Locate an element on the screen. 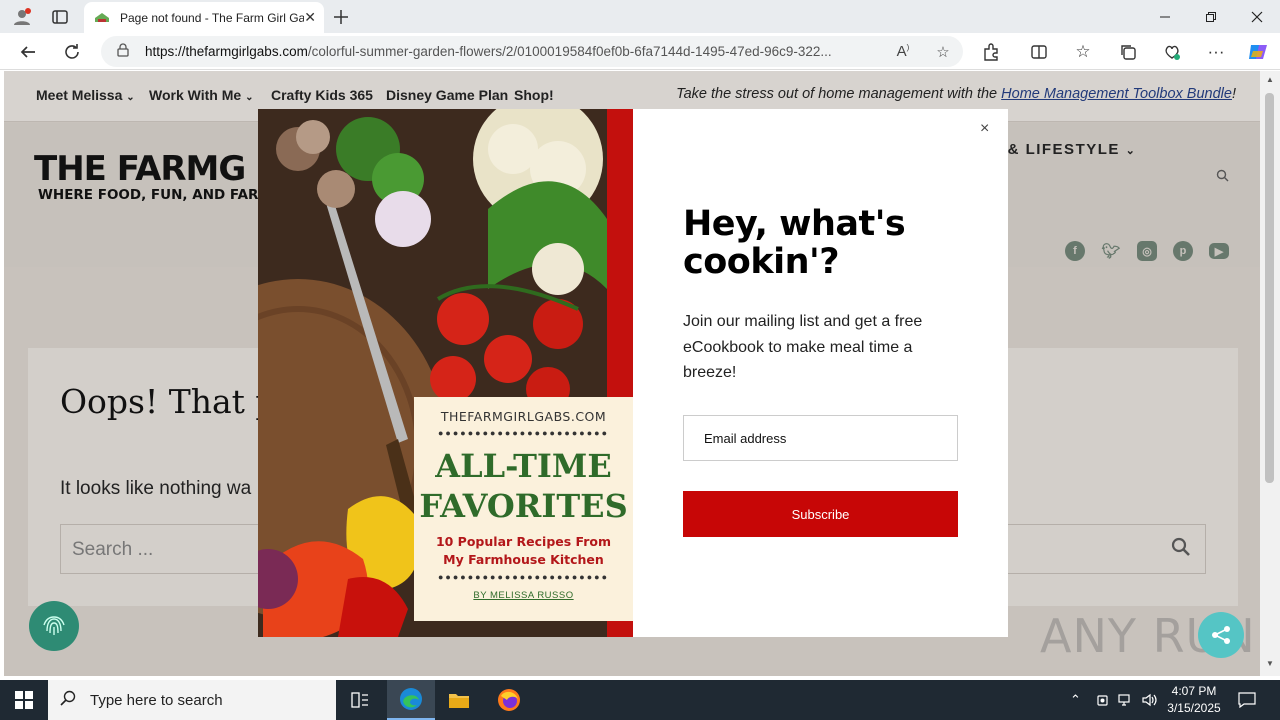 This screenshot has height=720, width=1280. promo-end: ! is located at coordinates (1233, 94).